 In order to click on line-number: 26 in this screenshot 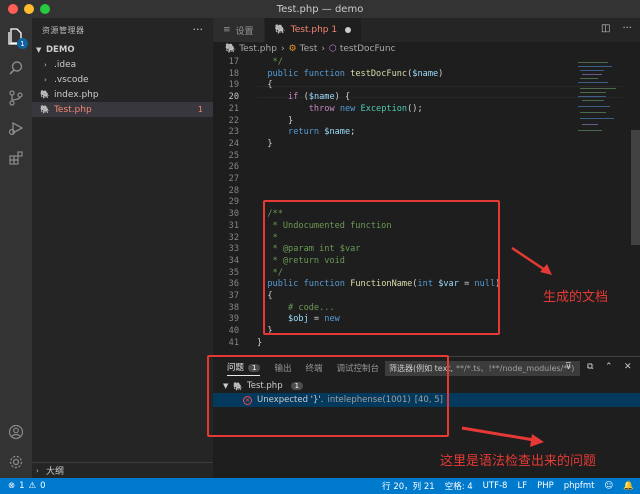, I will do `click(233, 167)`.